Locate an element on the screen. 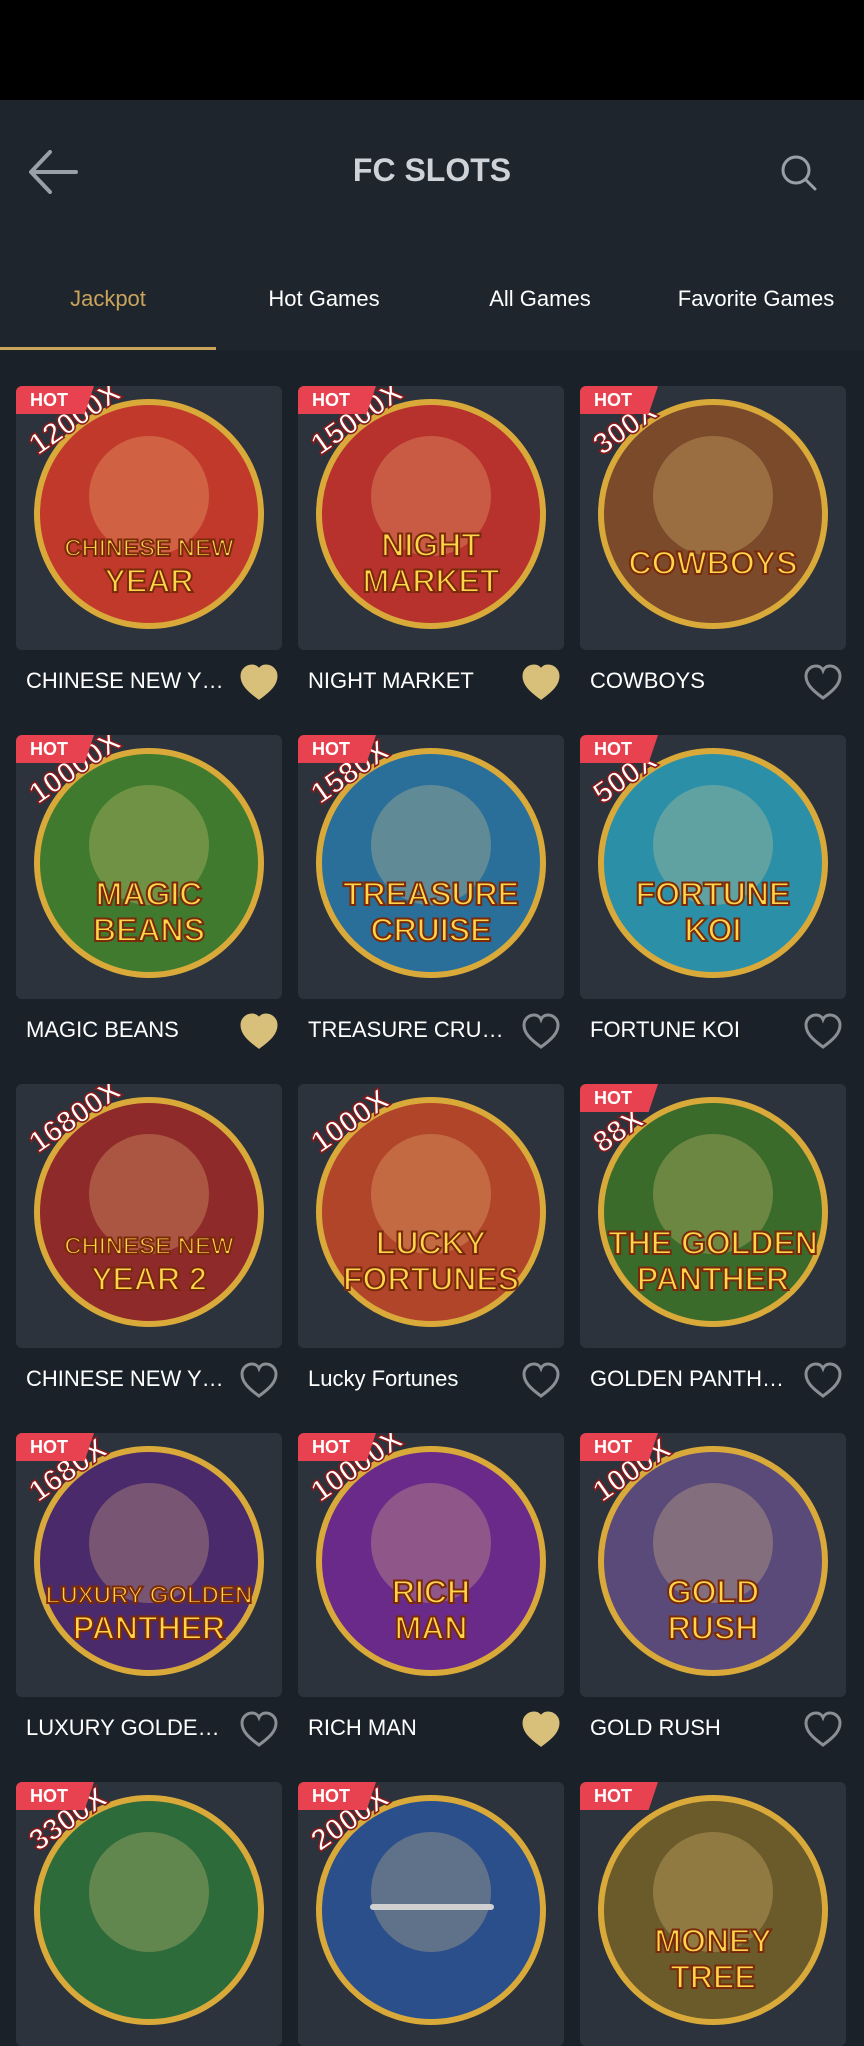 The width and height of the screenshot is (864, 2046). game-artwork: MONEYTREE is located at coordinates (713, 1910).